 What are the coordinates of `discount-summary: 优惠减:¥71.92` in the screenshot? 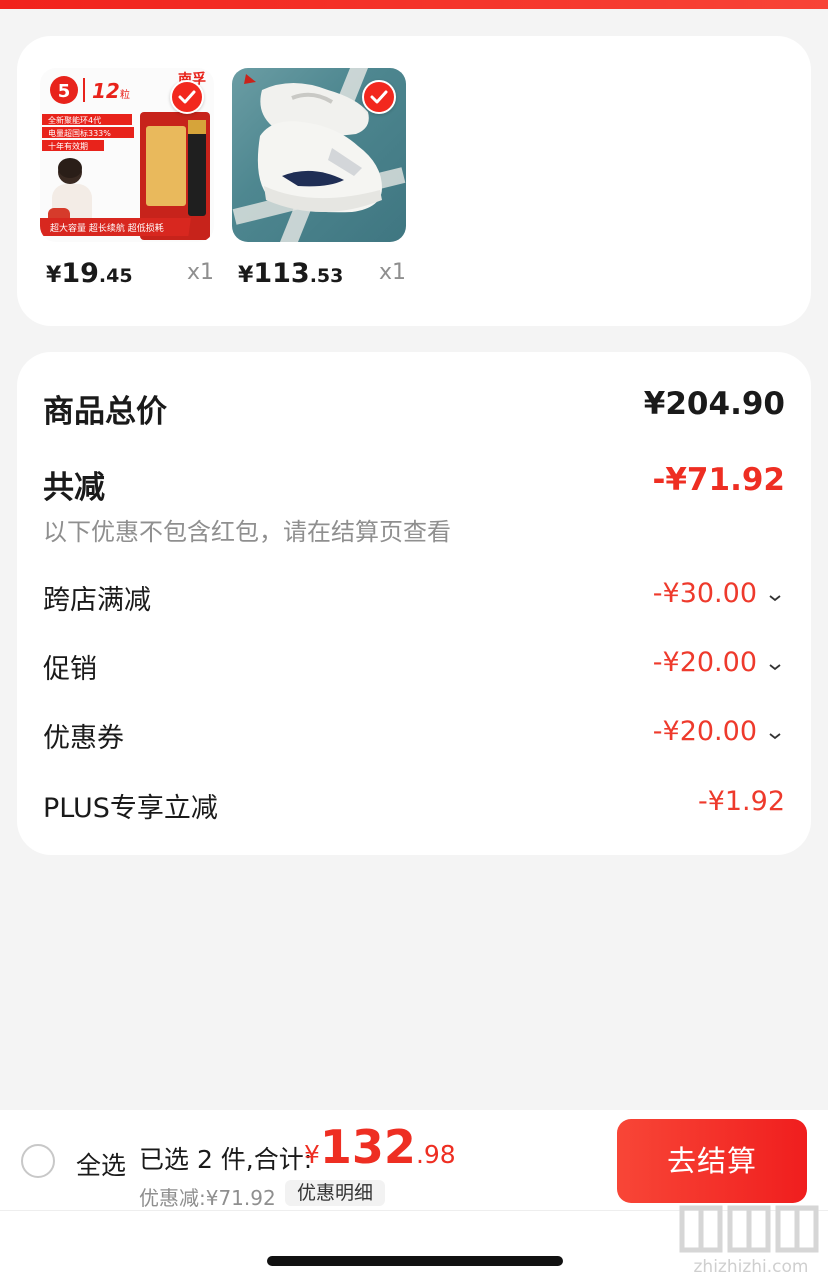 It's located at (207, 1198).